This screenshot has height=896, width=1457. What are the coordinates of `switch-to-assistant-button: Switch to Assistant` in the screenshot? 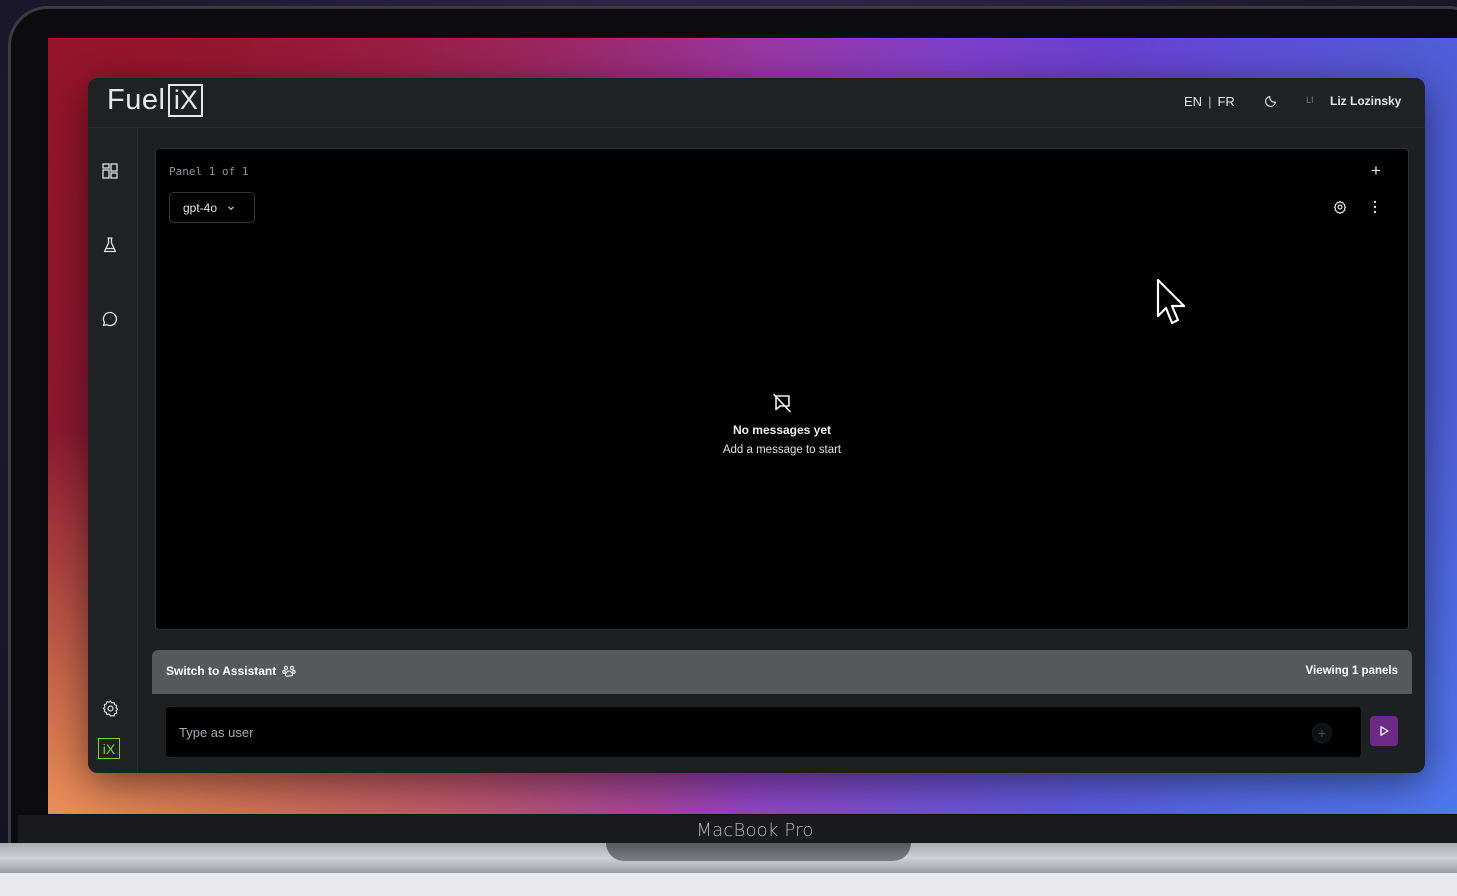 It's located at (231, 671).